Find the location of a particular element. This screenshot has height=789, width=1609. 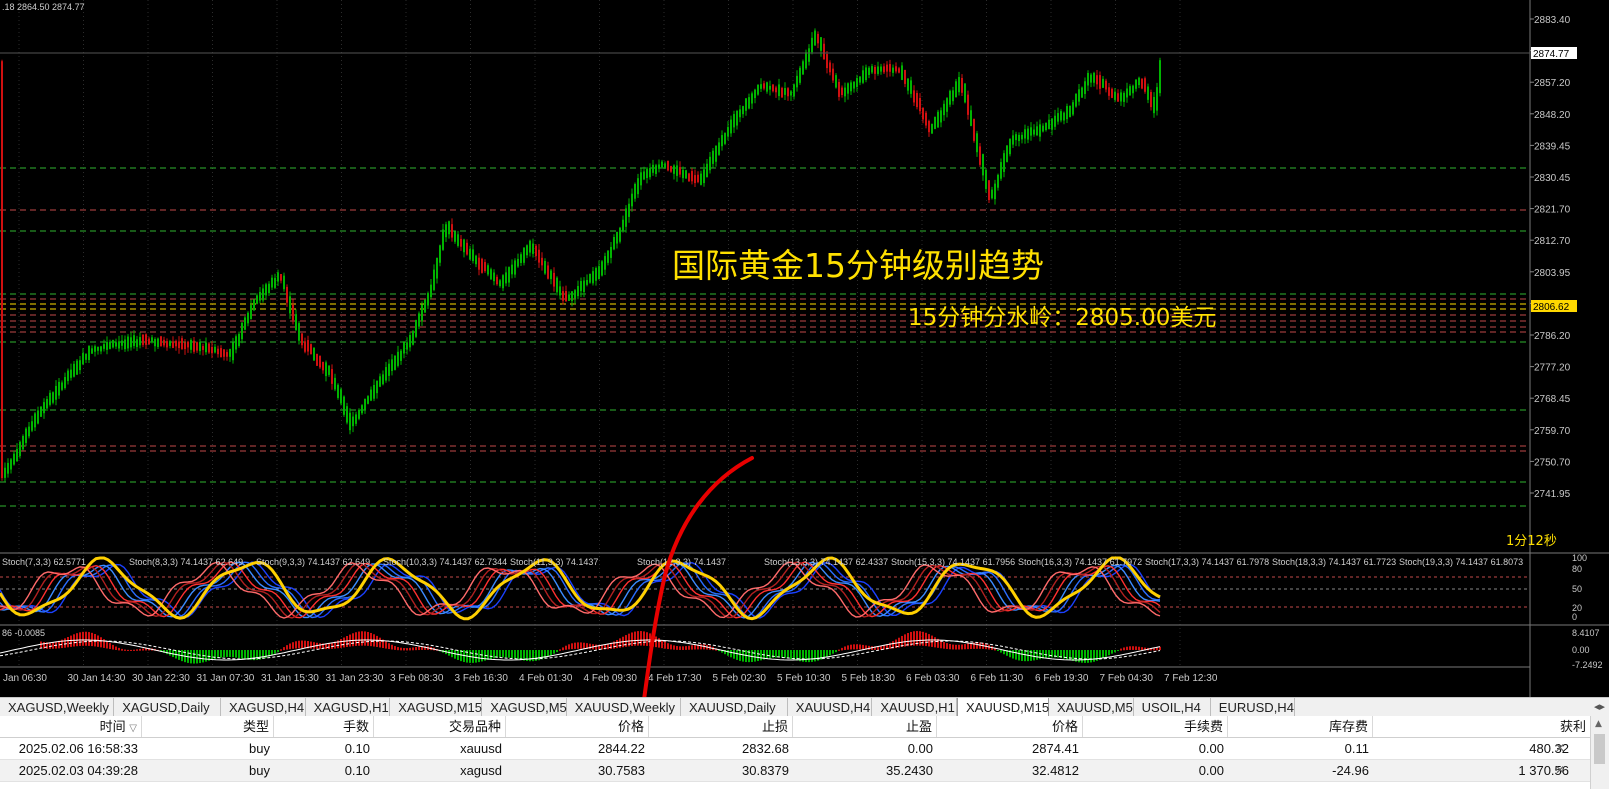

chart-tab: XAGUSD,M5 is located at coordinates (524, 707).